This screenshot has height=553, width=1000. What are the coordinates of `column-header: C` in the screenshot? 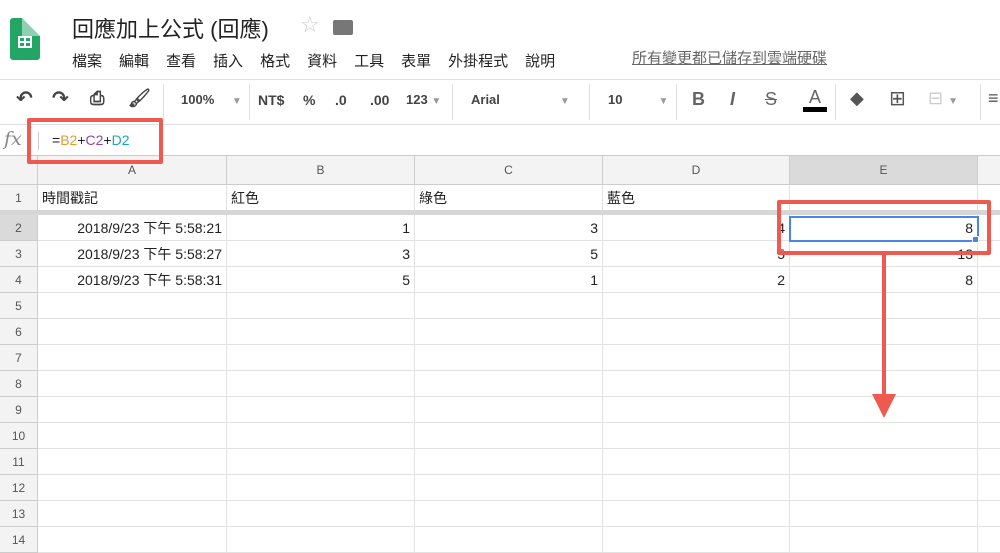 It's located at (509, 170).